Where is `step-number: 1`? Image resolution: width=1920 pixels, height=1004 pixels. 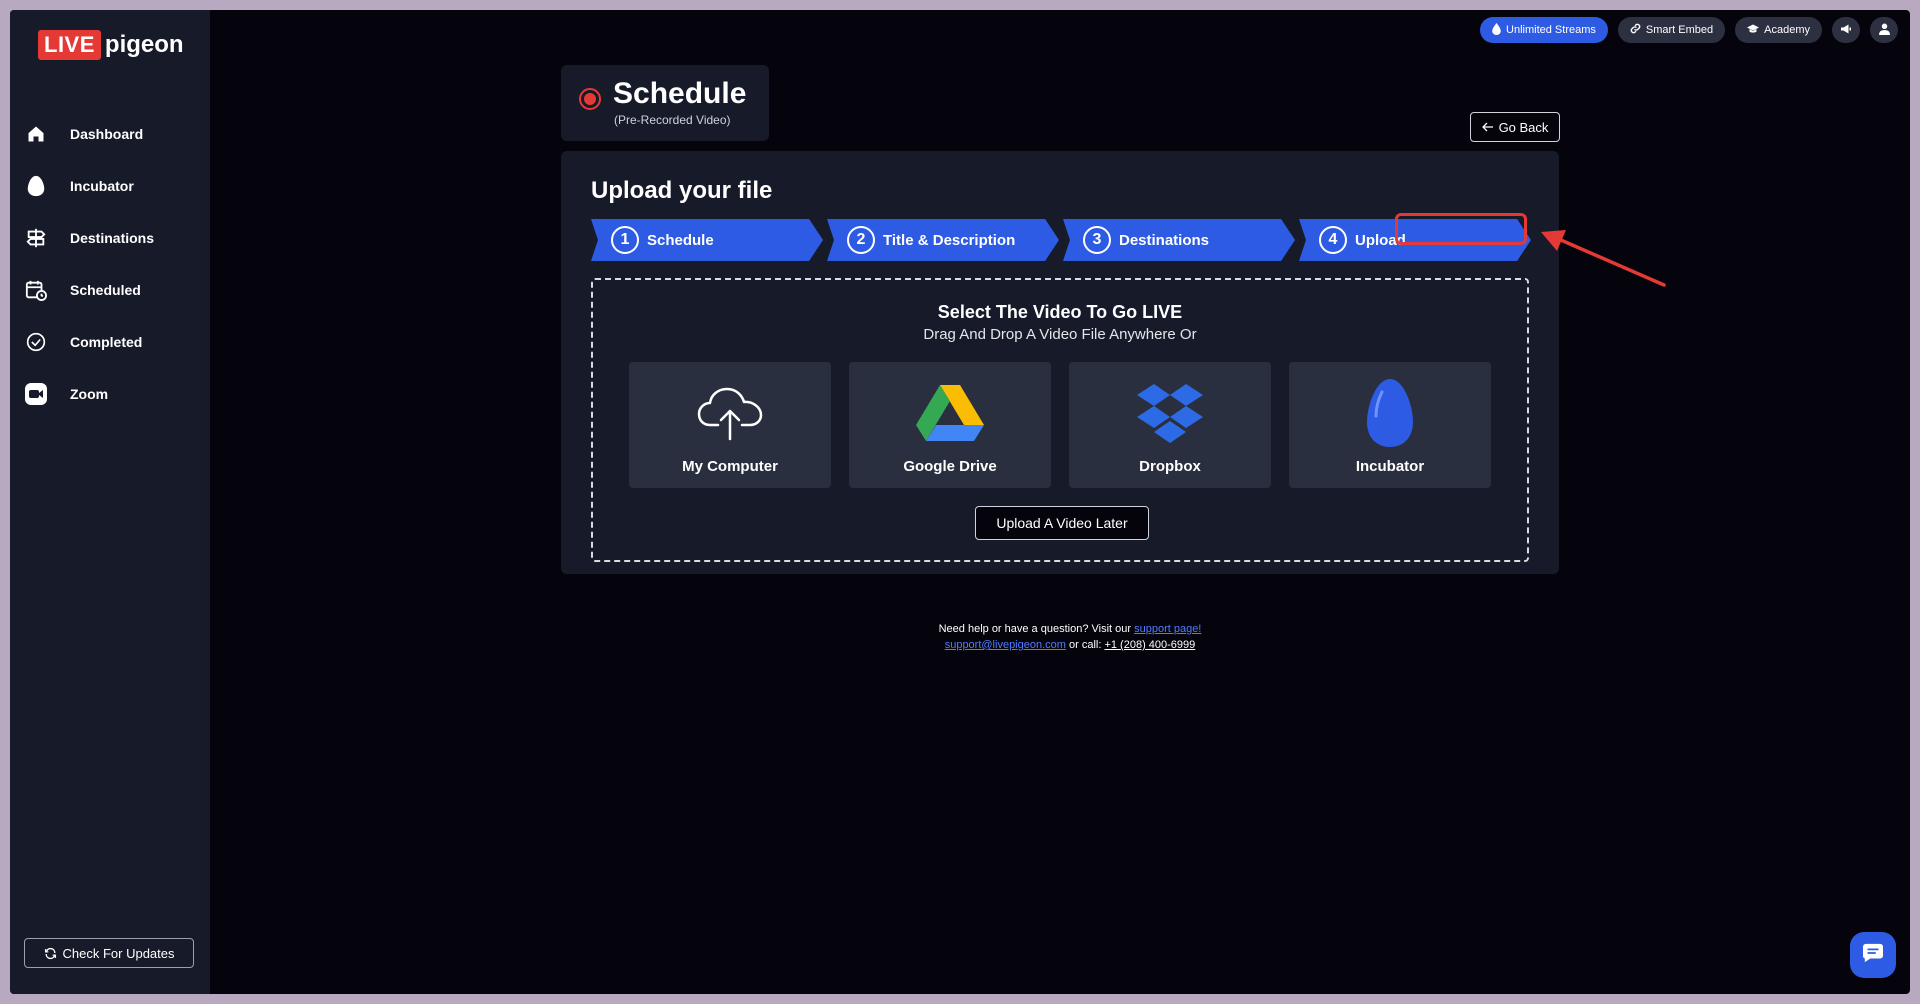 step-number: 1 is located at coordinates (625, 240).